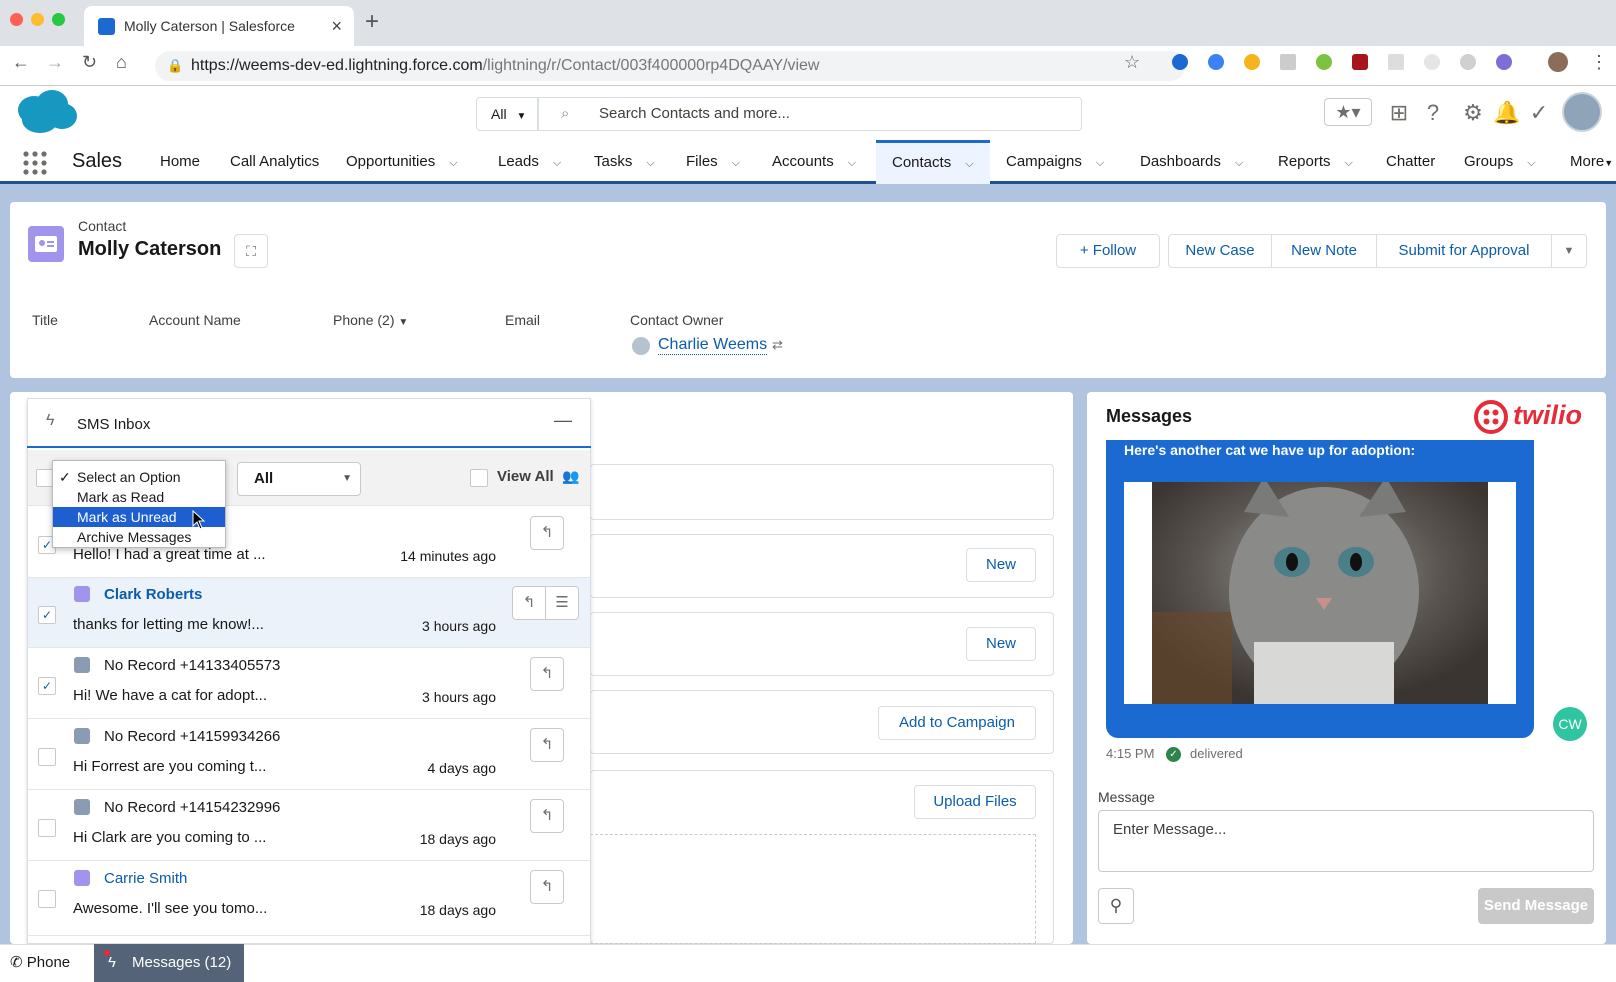 This screenshot has width=1616, height=982. What do you see at coordinates (1599, 62) in the screenshot?
I see `browser-menu-icon: ⋮` at bounding box center [1599, 62].